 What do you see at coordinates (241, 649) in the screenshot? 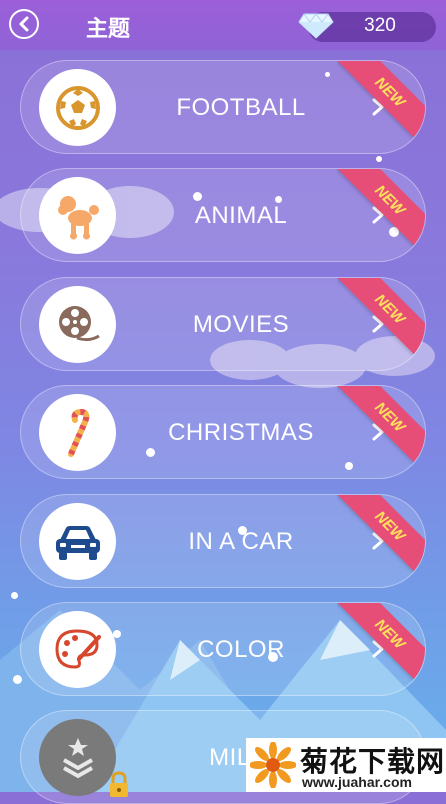
I see `category-label: COLOR` at bounding box center [241, 649].